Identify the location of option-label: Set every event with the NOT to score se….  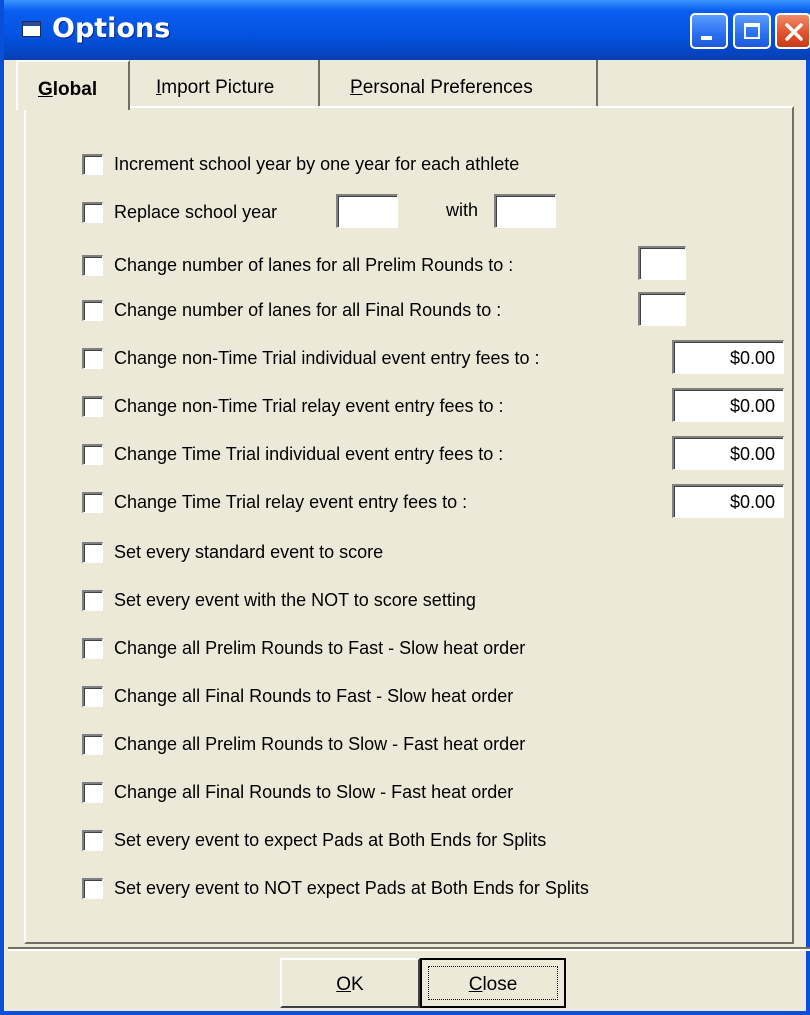
(295, 600).